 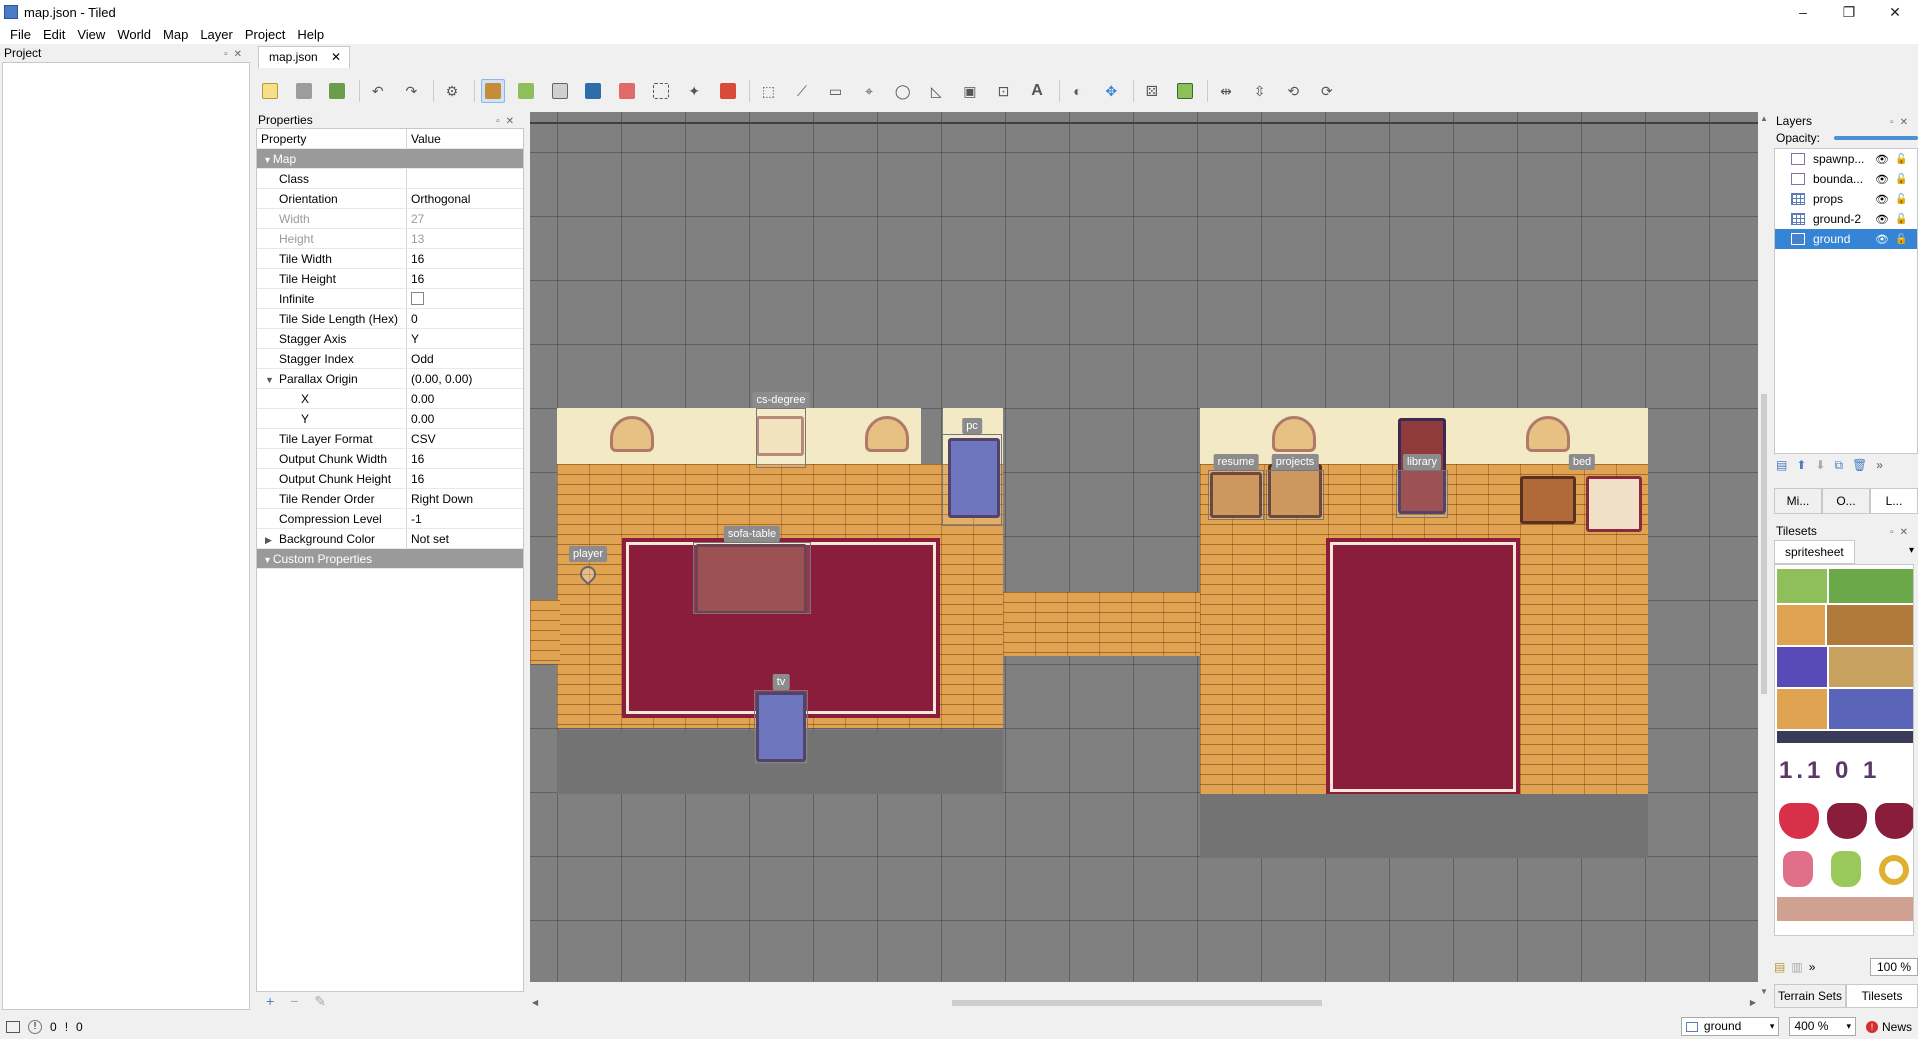 What do you see at coordinates (1846, 239) in the screenshot?
I see `layer-row-selected: ground 👁 🔓` at bounding box center [1846, 239].